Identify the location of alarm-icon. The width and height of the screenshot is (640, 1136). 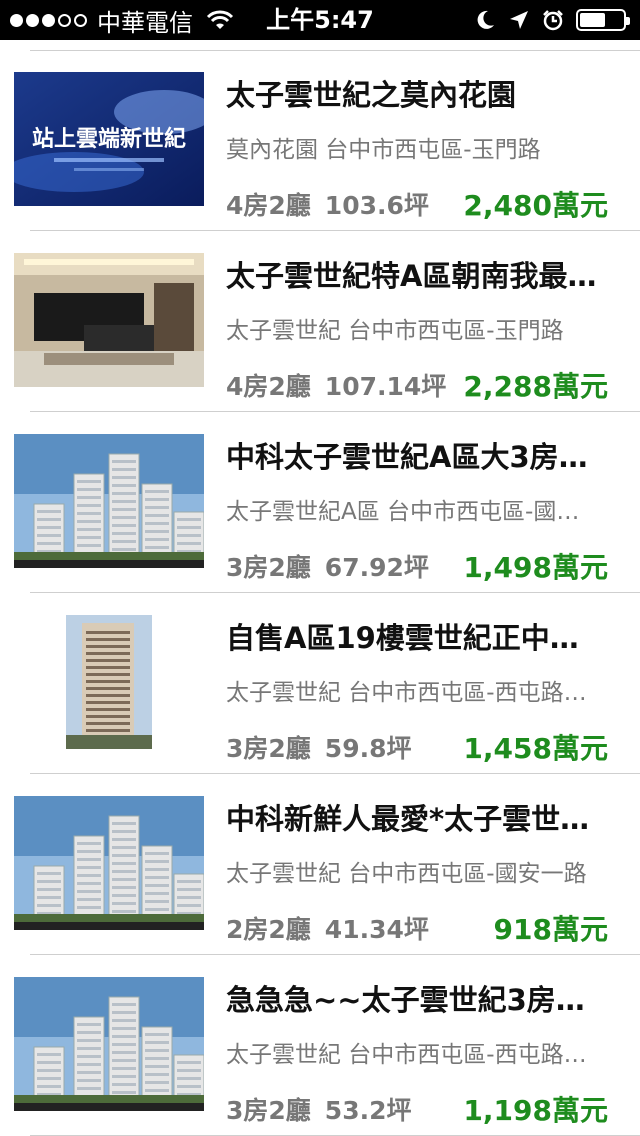
(553, 20).